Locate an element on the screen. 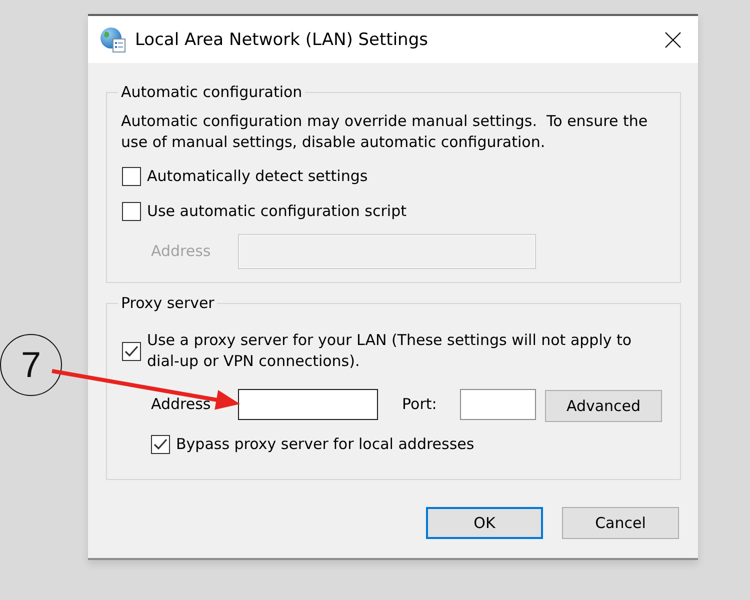  port-field is located at coordinates (498, 404).